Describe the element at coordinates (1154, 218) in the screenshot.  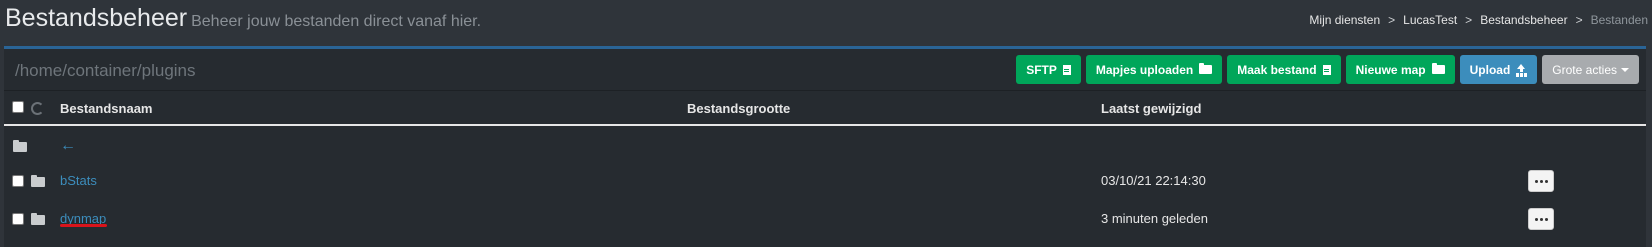
I see `file-modified: 3 minuten geleden` at that location.